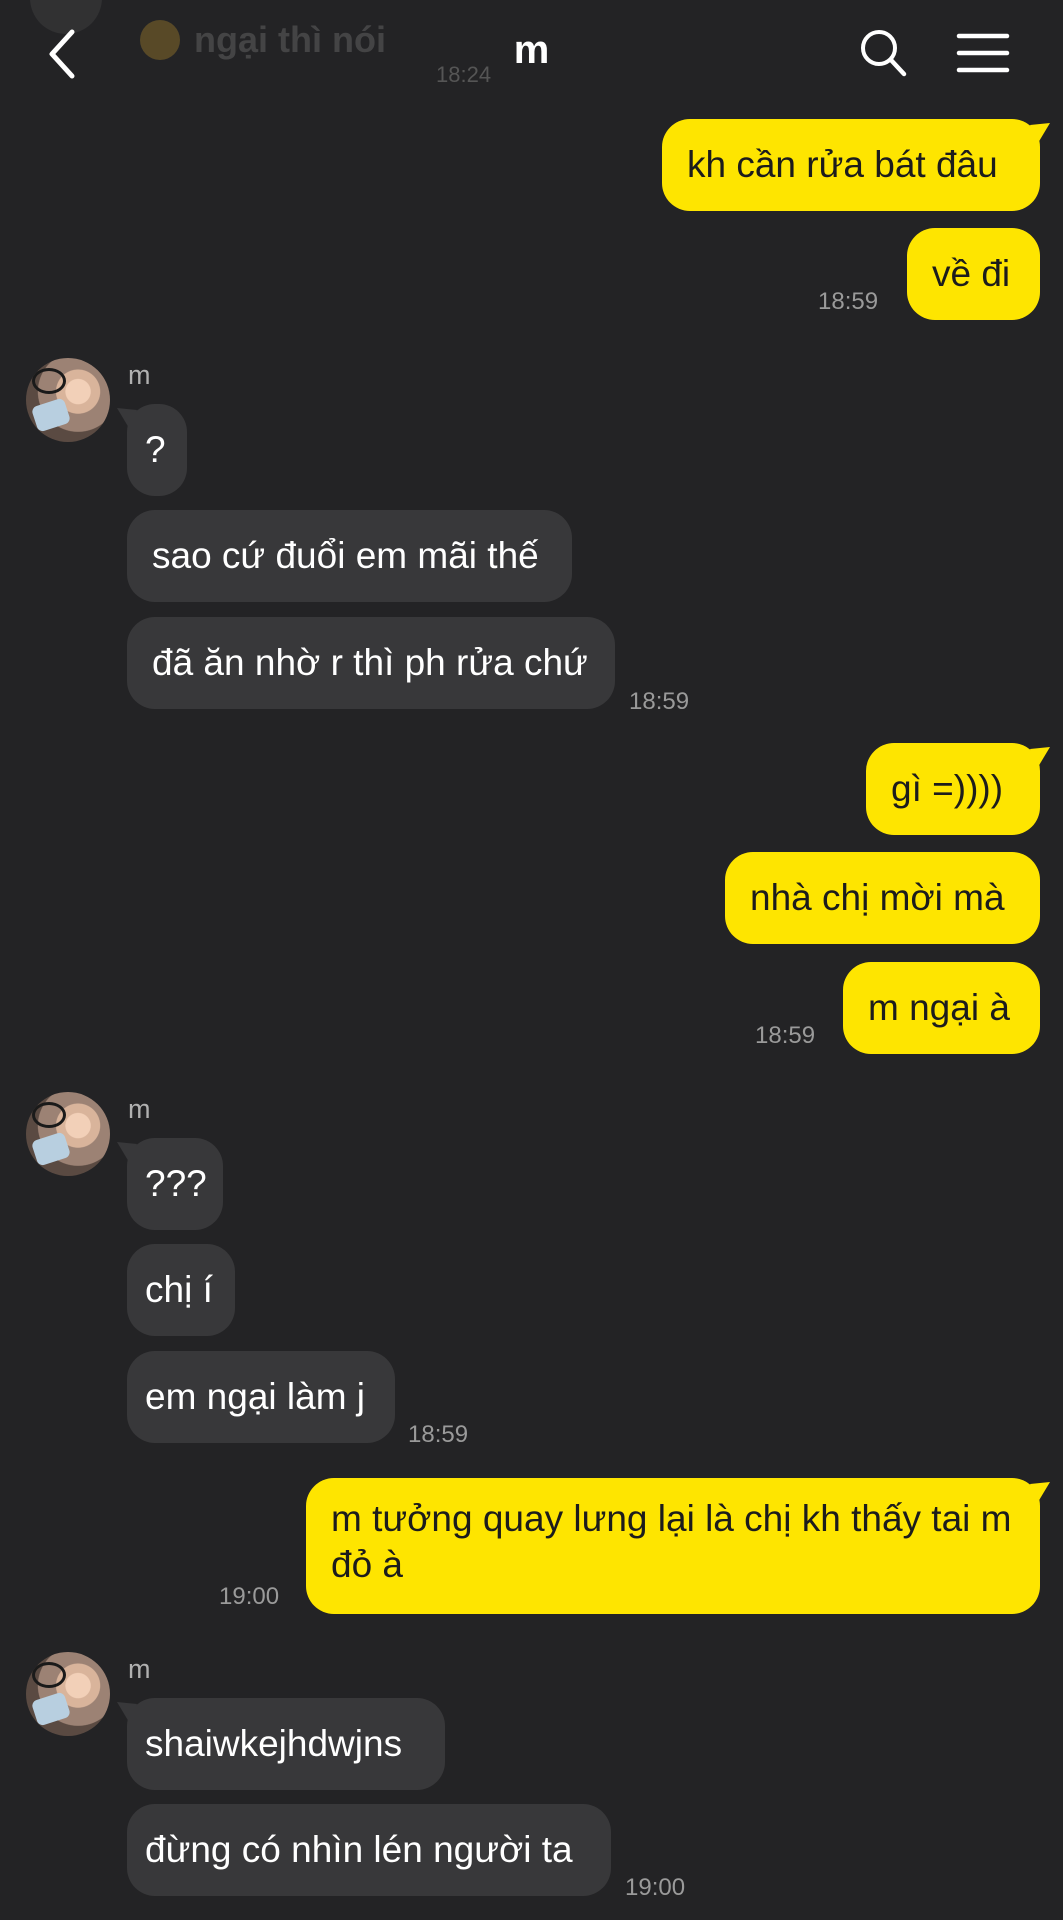 The width and height of the screenshot is (1063, 1920). What do you see at coordinates (255, 1396) in the screenshot?
I see `message-text: em ngại làm j` at bounding box center [255, 1396].